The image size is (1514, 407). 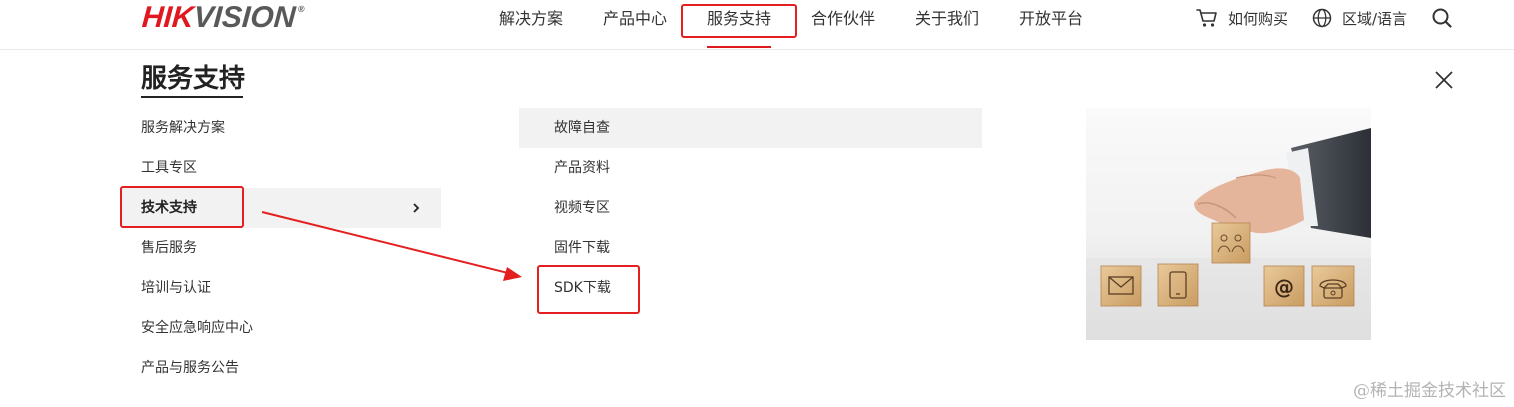 I want to click on category-item-announcements: 产品与服务公告, so click(x=281, y=368).